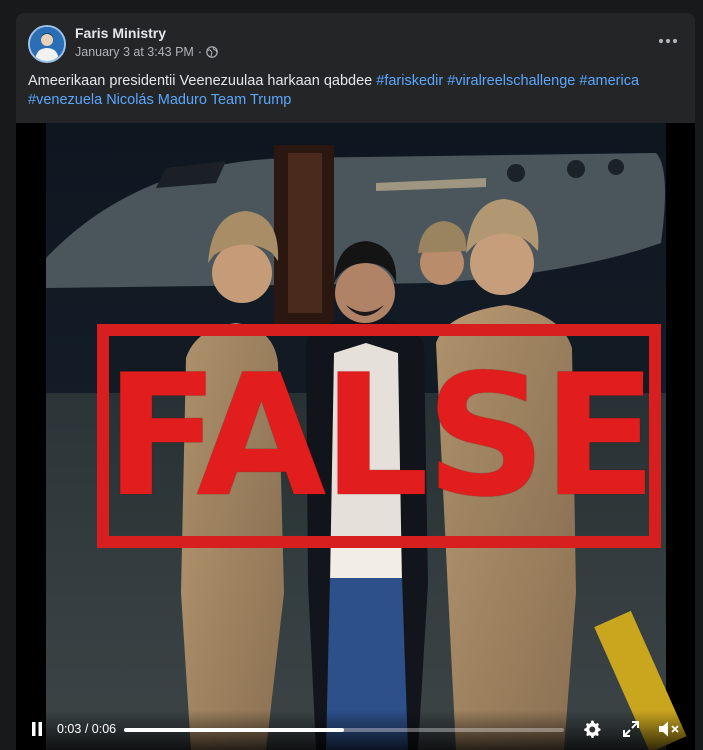 The width and height of the screenshot is (703, 750). I want to click on progress-bar, so click(344, 730).